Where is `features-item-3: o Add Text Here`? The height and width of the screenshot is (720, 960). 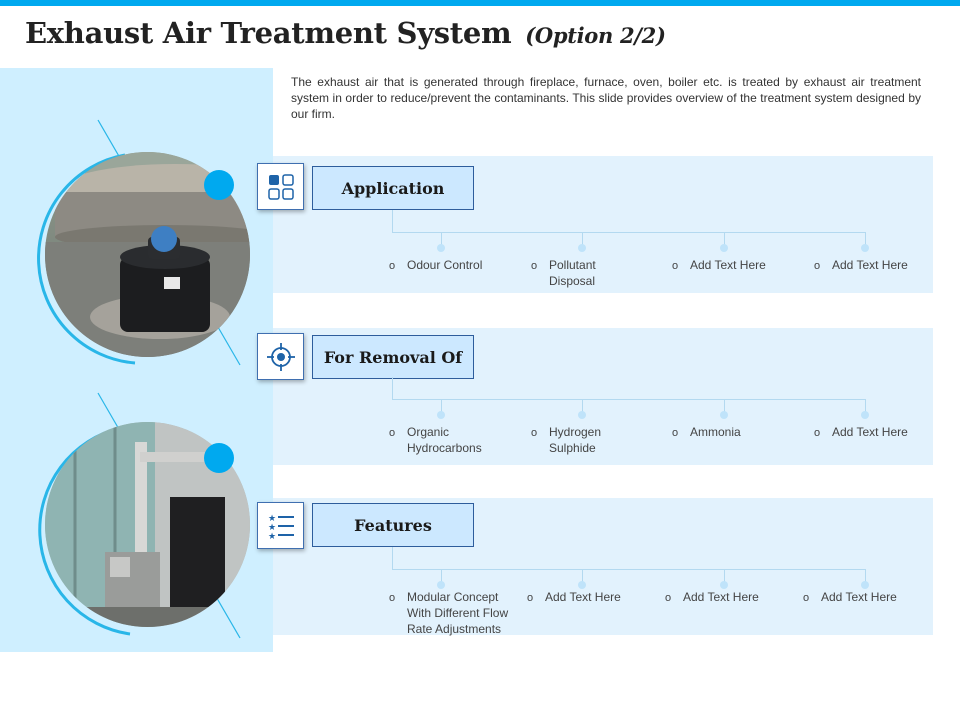
features-item-3: o Add Text Here is located at coordinates (712, 597).